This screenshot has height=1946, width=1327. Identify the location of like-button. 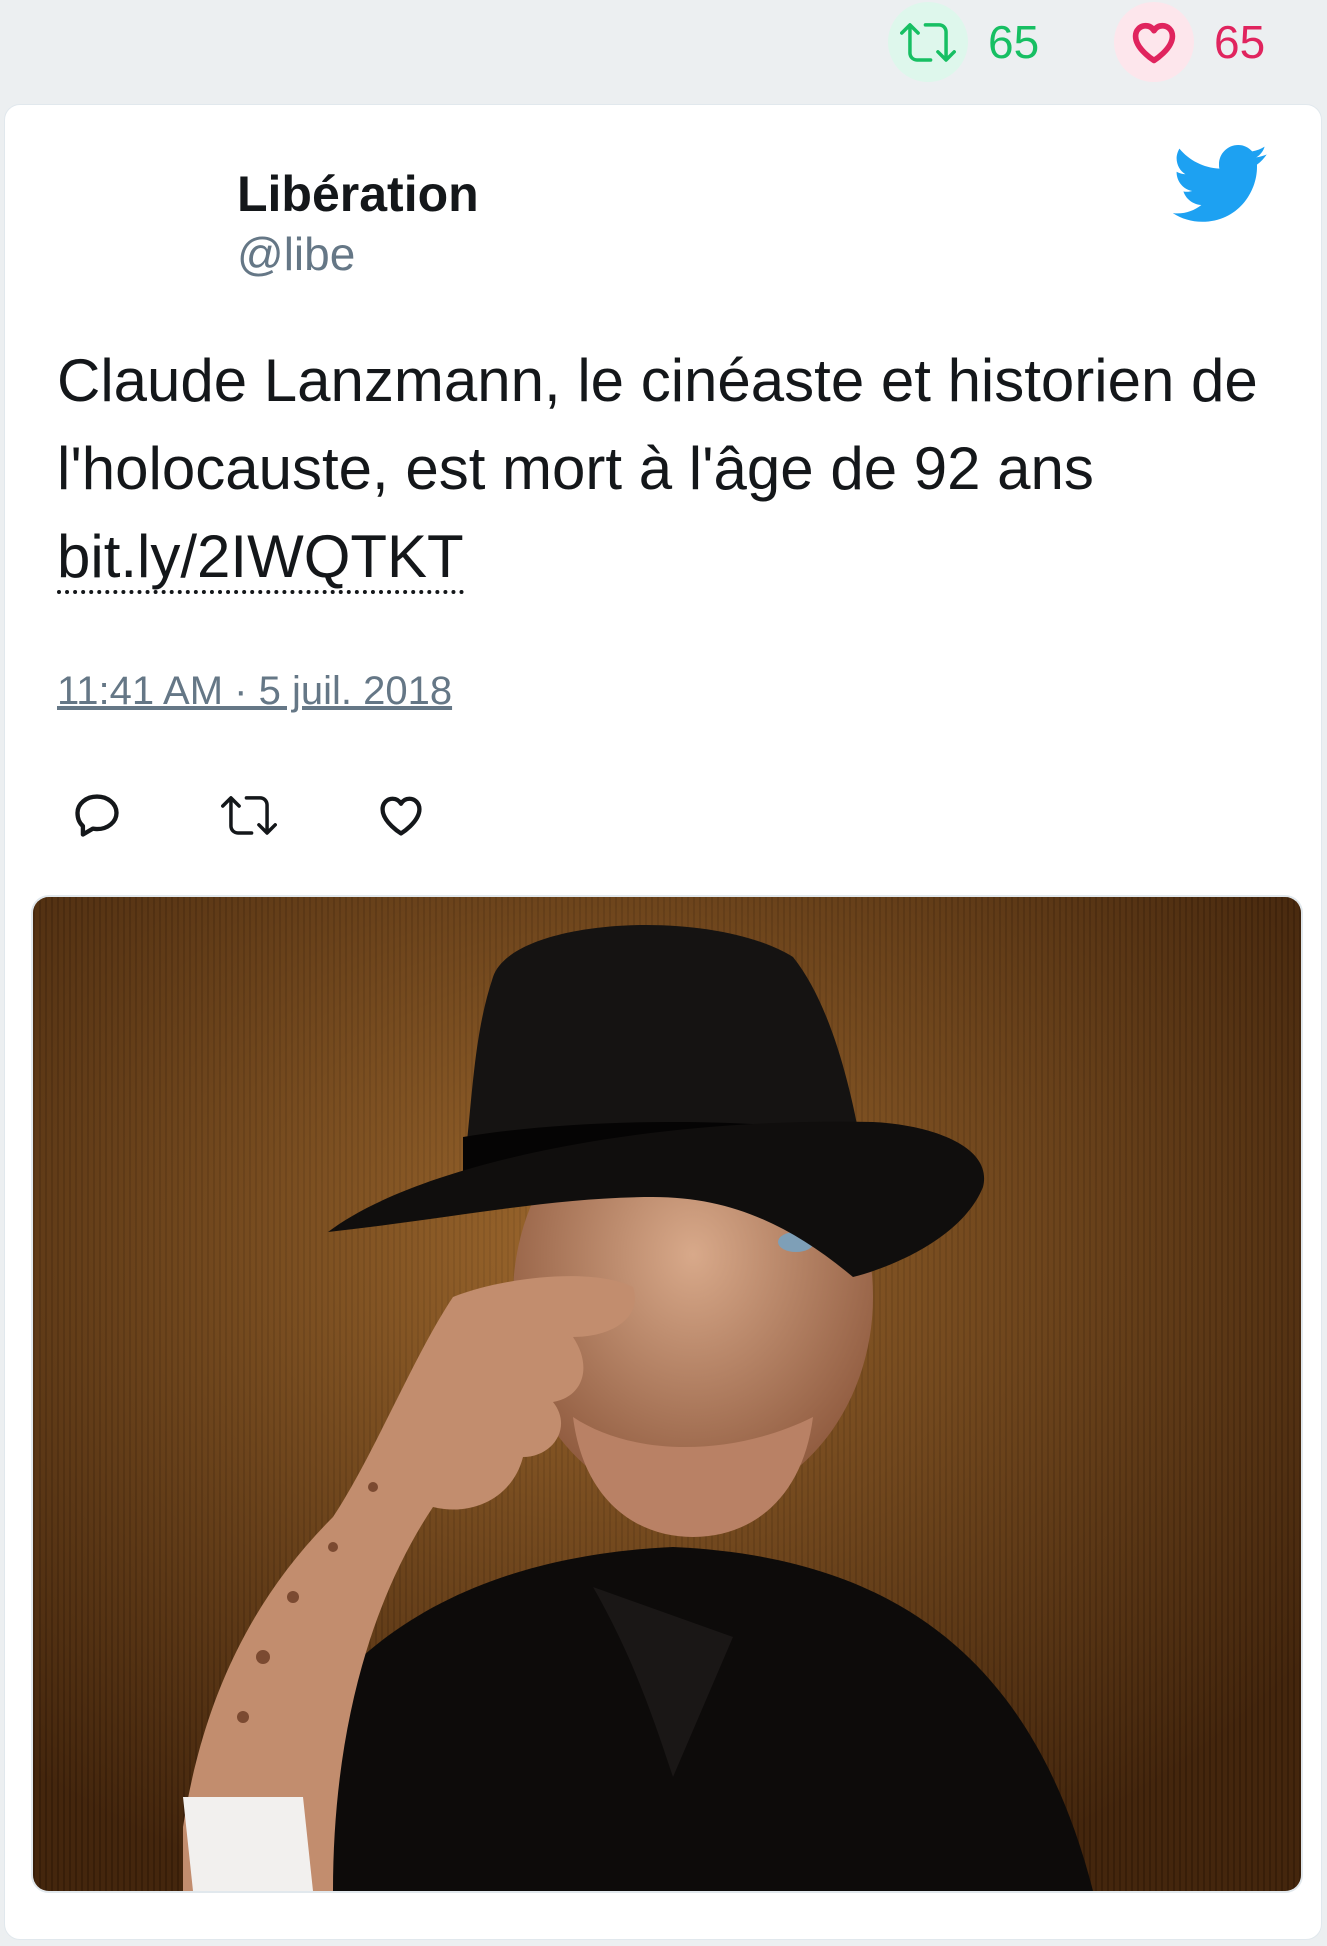
(401, 817).